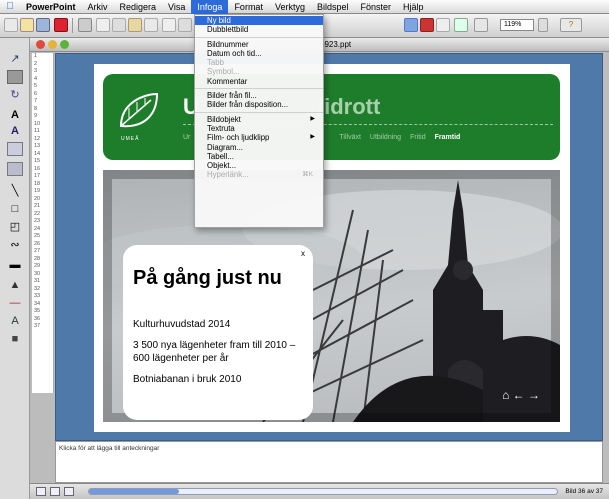 This screenshot has width=609, height=499. I want to click on text-tool-icon: A, so click(15, 115).